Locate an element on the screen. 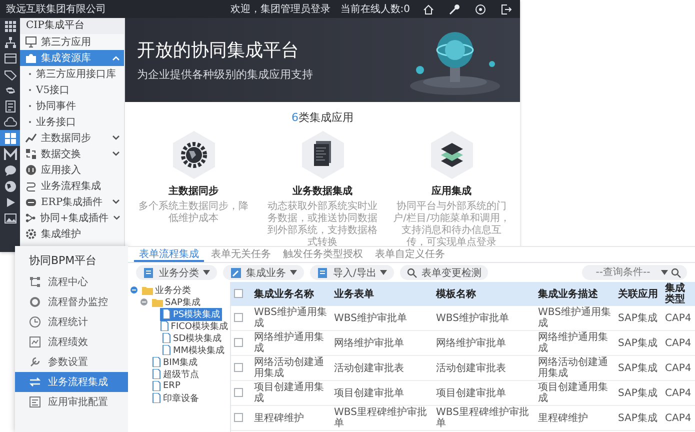 Image resolution: width=695 pixels, height=432 pixels. sidebar-item: 应用接入 is located at coordinates (72, 170).